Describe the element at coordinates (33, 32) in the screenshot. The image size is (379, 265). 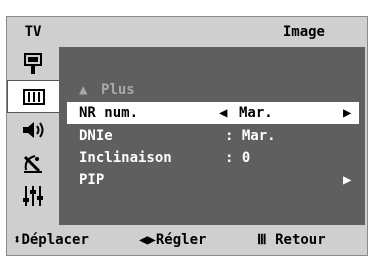
I see `tv-label: TV` at that location.